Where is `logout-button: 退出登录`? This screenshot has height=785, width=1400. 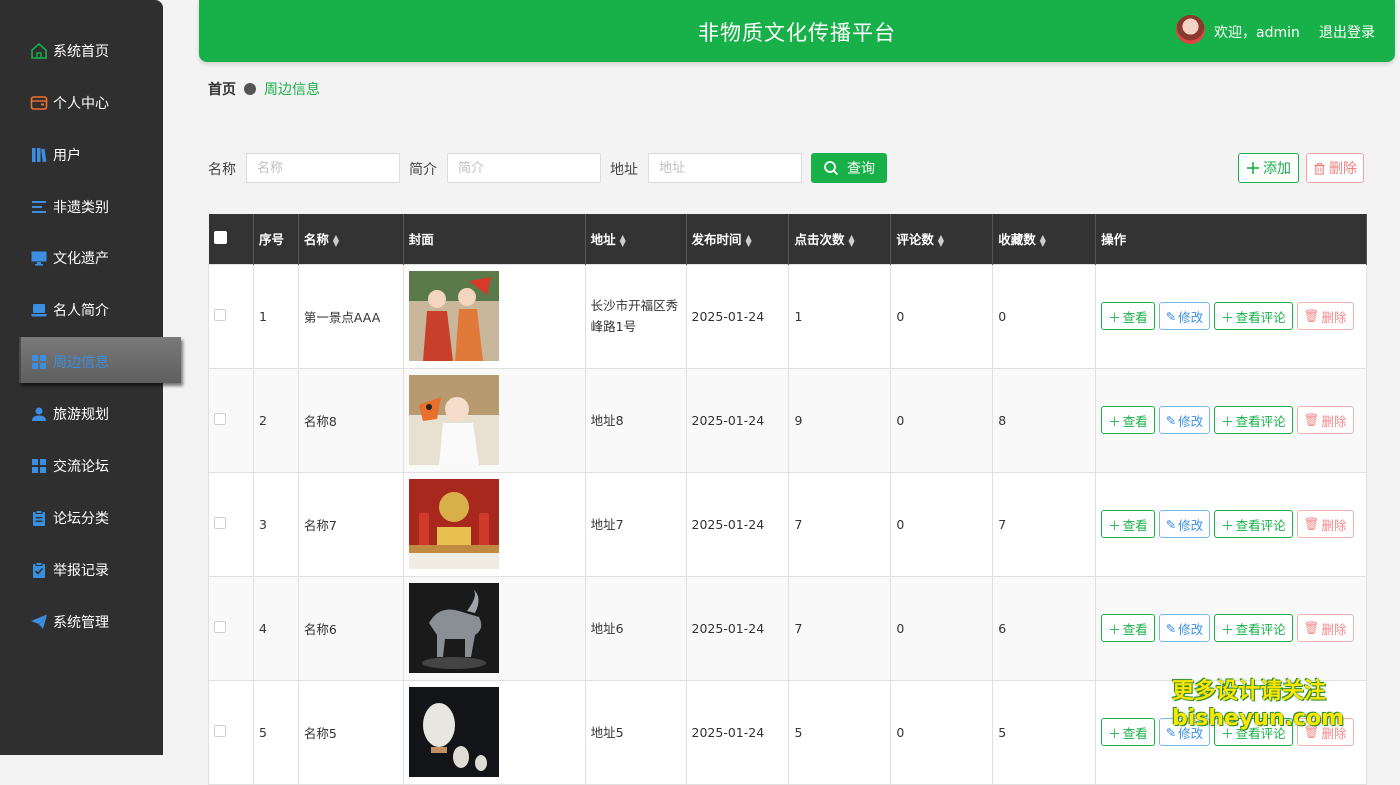 logout-button: 退出登录 is located at coordinates (1347, 32).